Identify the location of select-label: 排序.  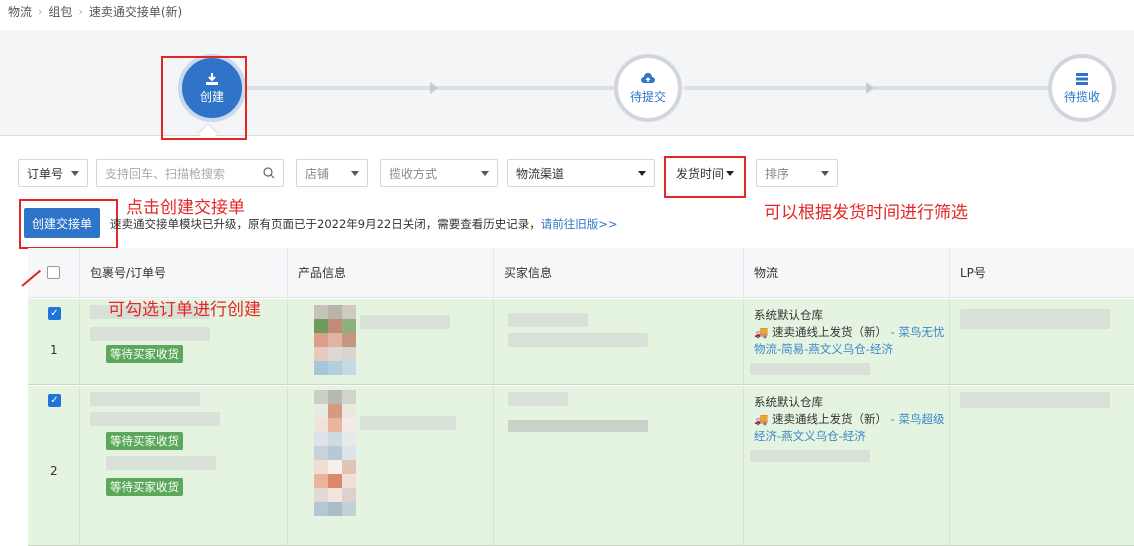
(777, 173).